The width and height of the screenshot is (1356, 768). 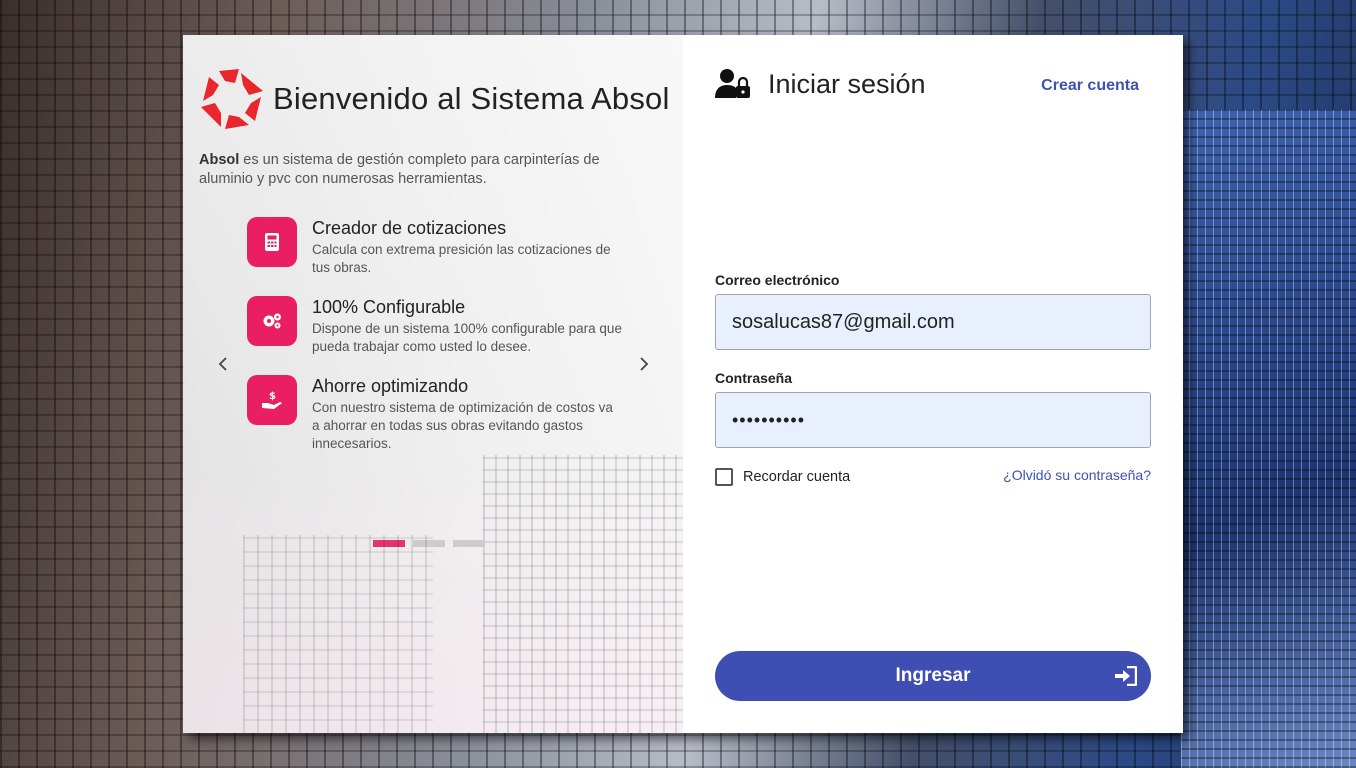 What do you see at coordinates (232, 99) in the screenshot?
I see `absol-logo-icon` at bounding box center [232, 99].